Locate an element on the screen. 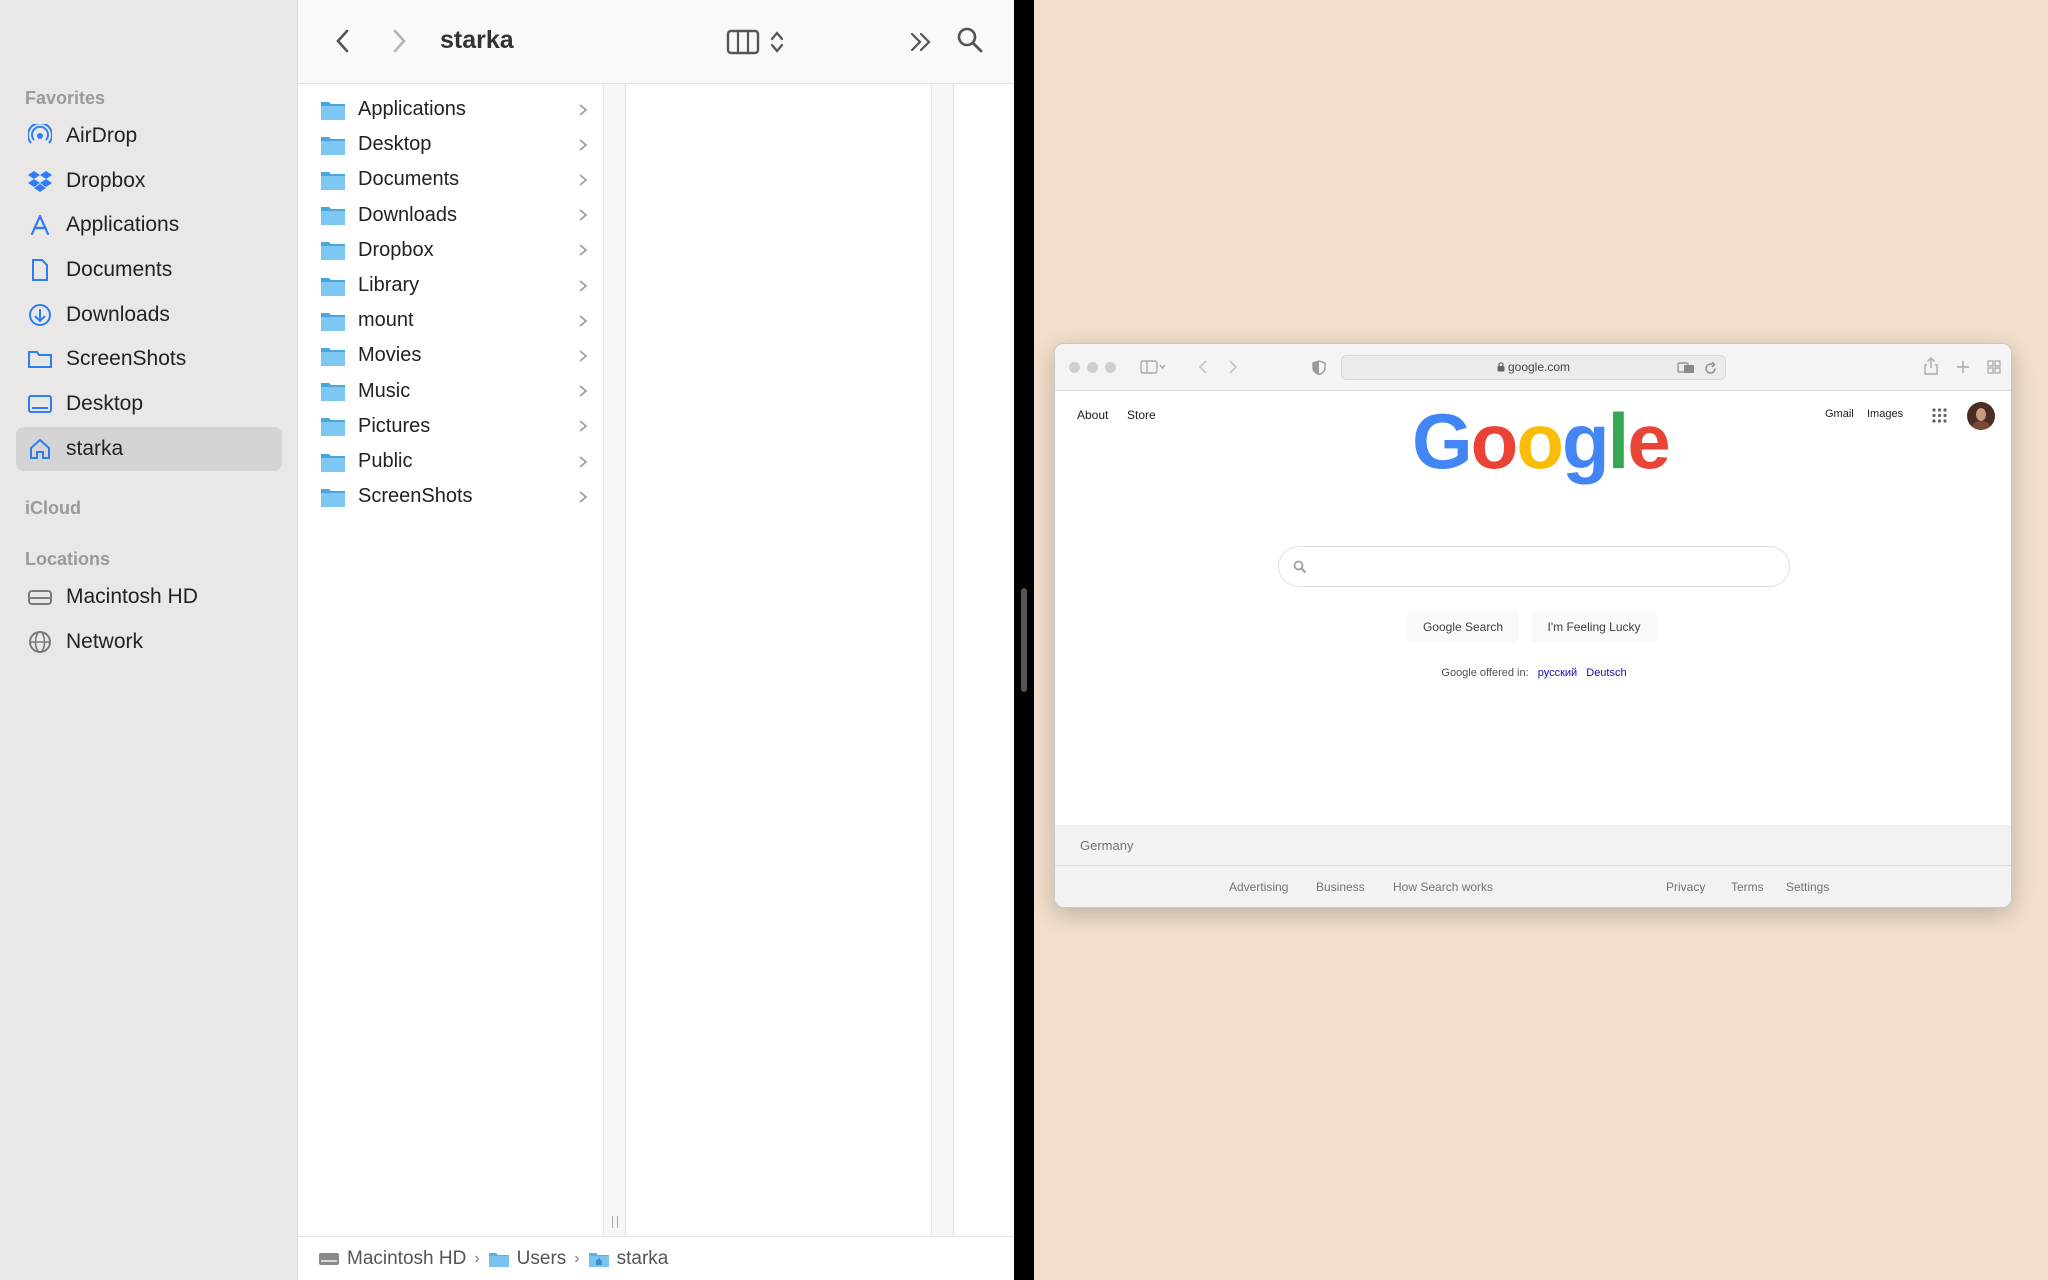 This screenshot has width=2048, height=1280. images-link: Images is located at coordinates (1885, 414).